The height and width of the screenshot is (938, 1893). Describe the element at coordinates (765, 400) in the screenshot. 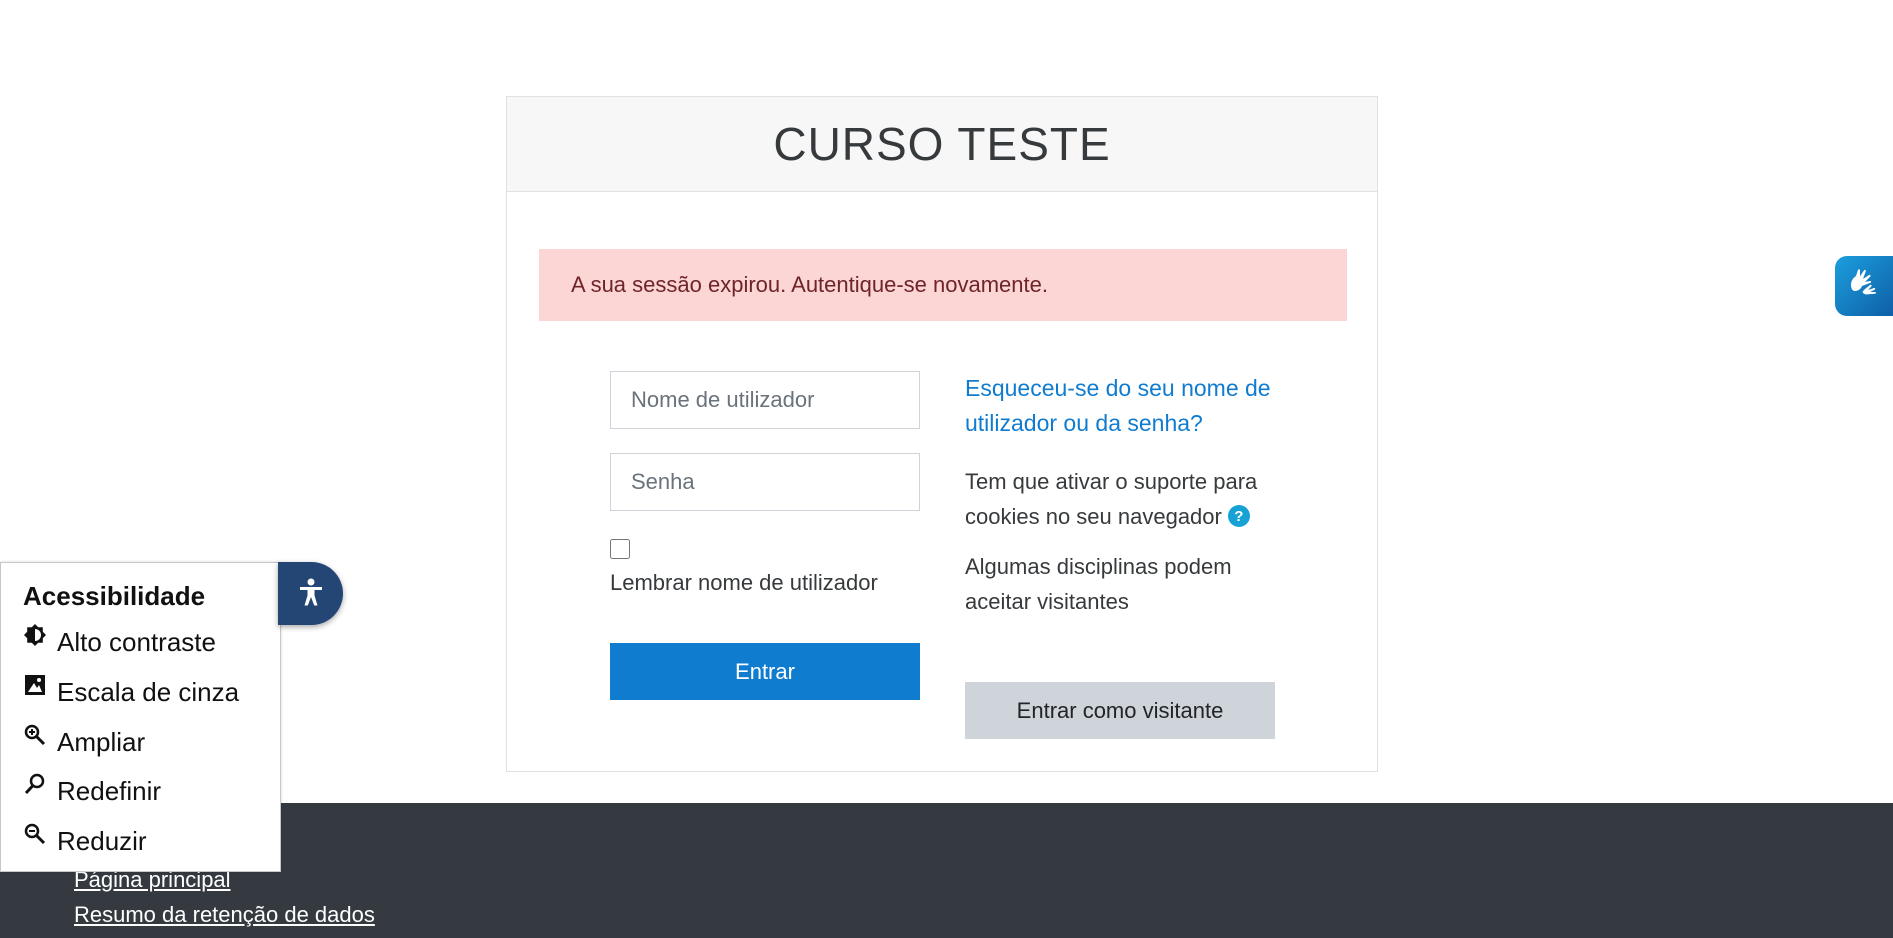

I see `username-input` at that location.